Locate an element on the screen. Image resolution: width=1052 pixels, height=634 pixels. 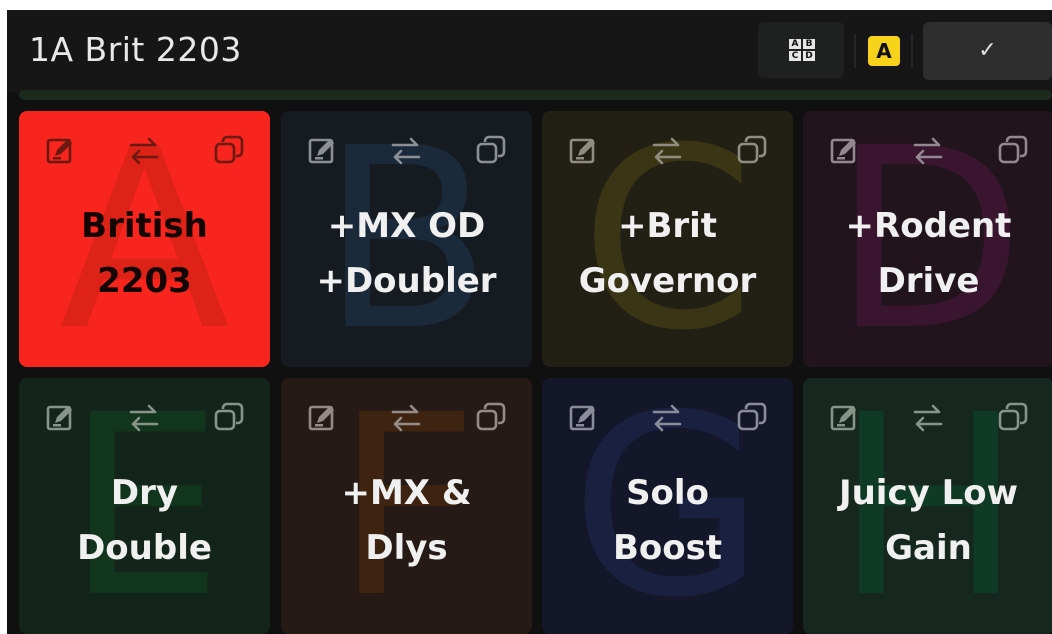
preset-name: +MX OD +Doubler is located at coordinates (406, 253).